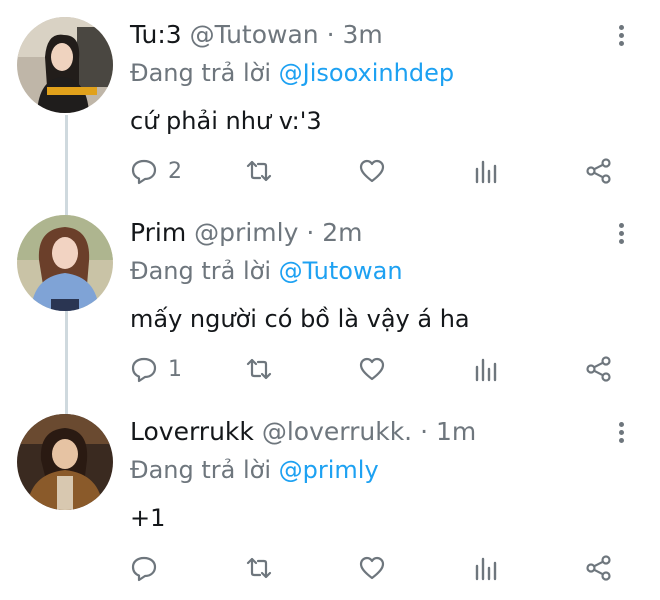  What do you see at coordinates (175, 369) in the screenshot?
I see `reply-count: 1` at bounding box center [175, 369].